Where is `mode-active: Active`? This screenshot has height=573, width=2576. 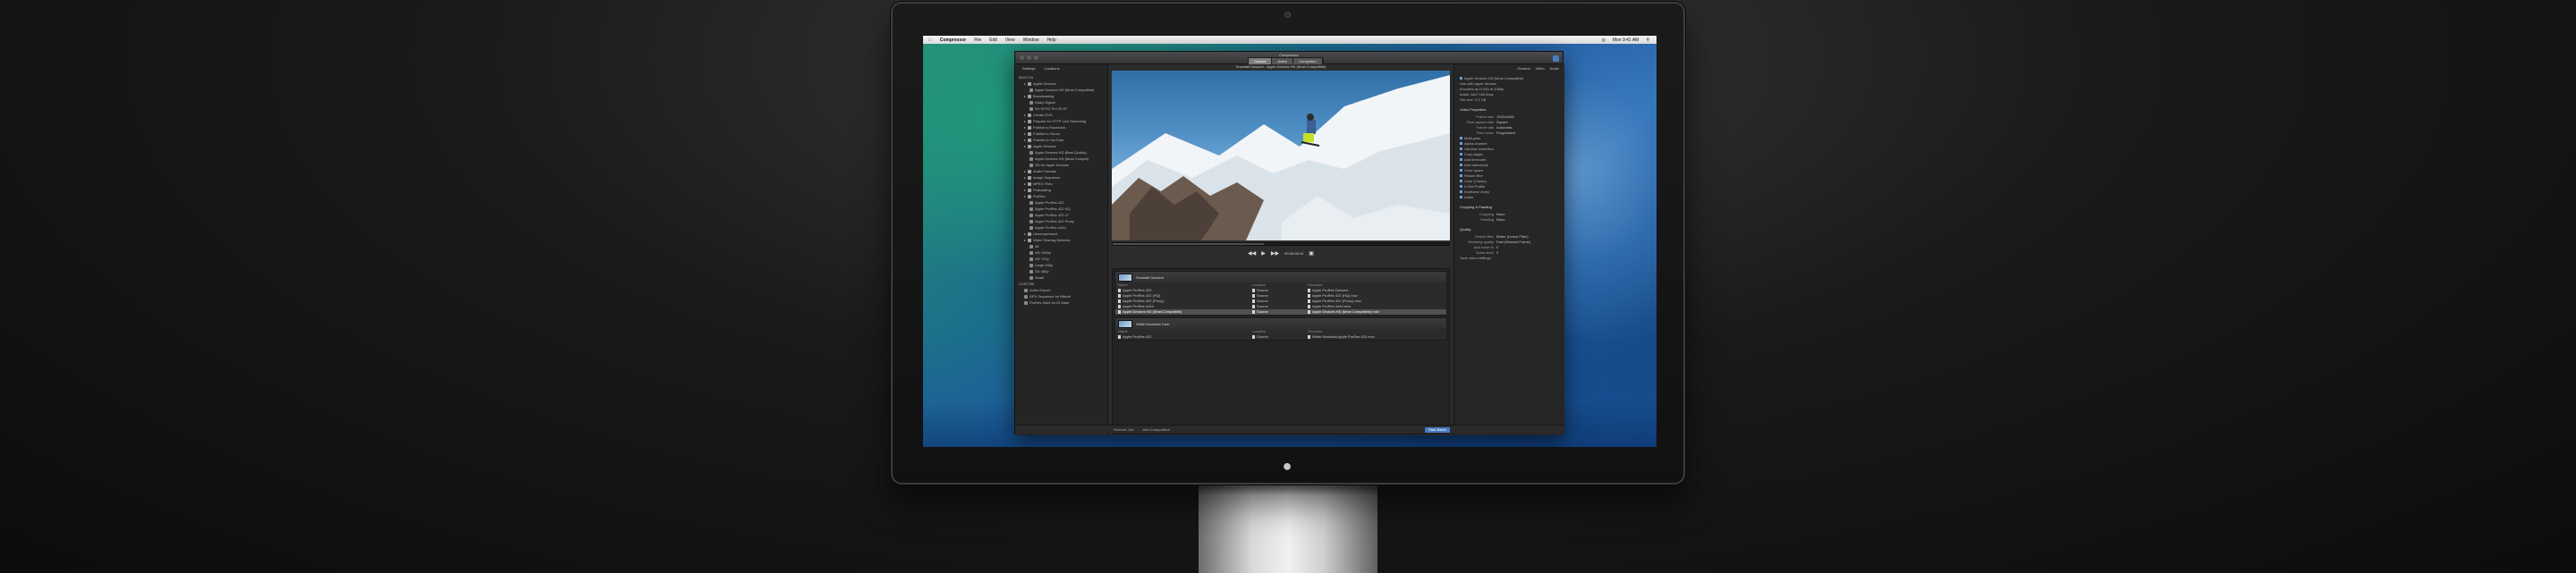 mode-active: Active is located at coordinates (1283, 61).